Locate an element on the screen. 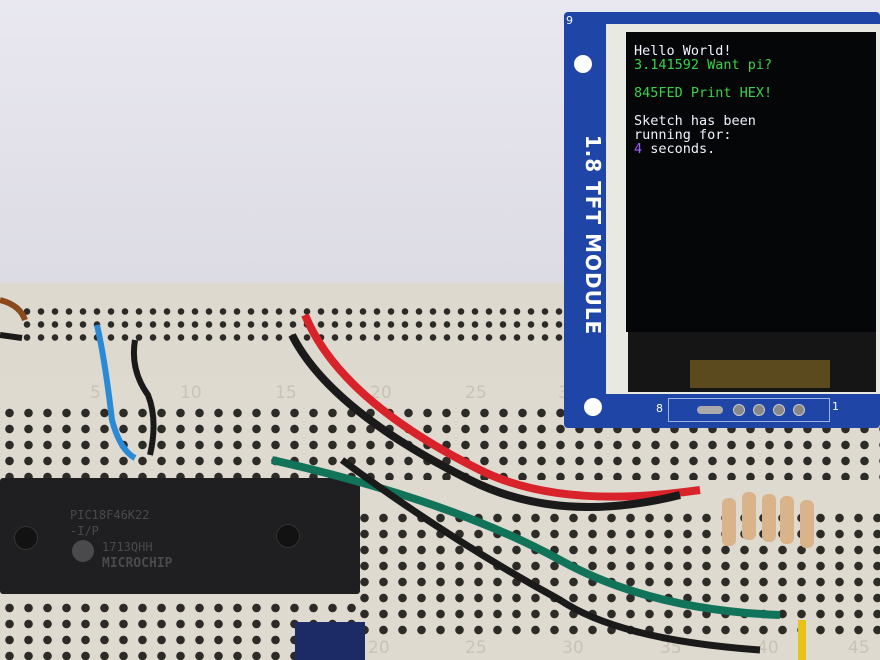  module-label: 1.8 TFT MODULE is located at coordinates (593, 235).